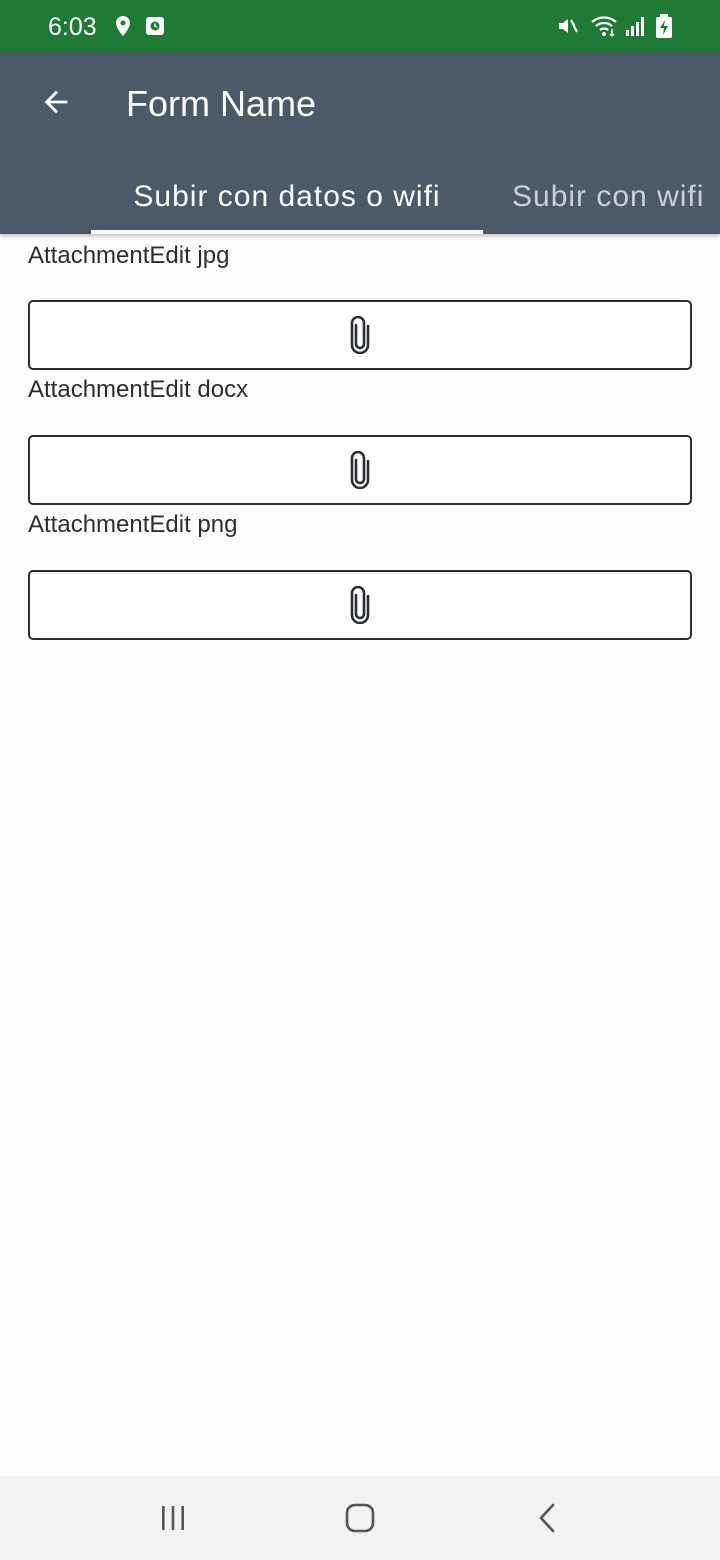 The height and width of the screenshot is (1560, 720). I want to click on attach-png-button, so click(360, 605).